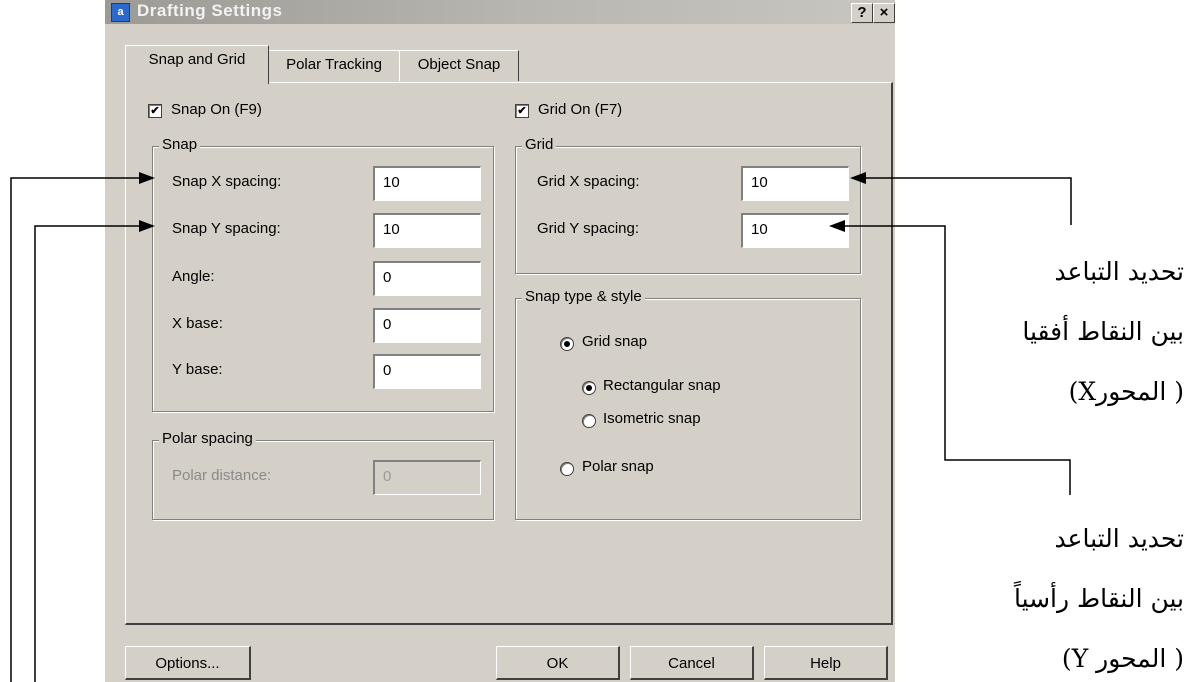  Describe the element at coordinates (147, 178) in the screenshot. I see `arrow-head-snap-x` at that location.